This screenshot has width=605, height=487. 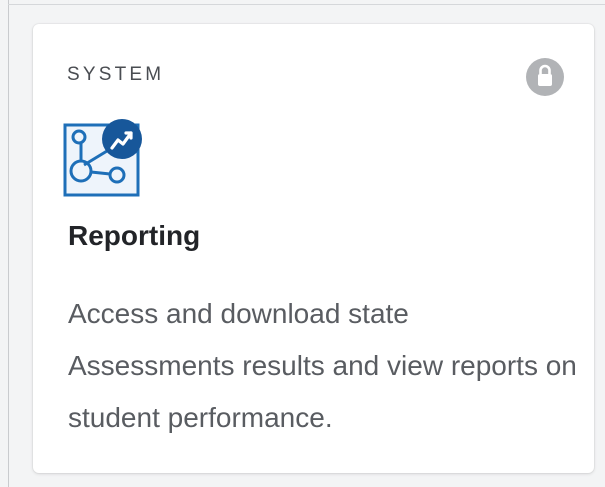 I want to click on card-category-label: SYSTEM, so click(x=116, y=74).